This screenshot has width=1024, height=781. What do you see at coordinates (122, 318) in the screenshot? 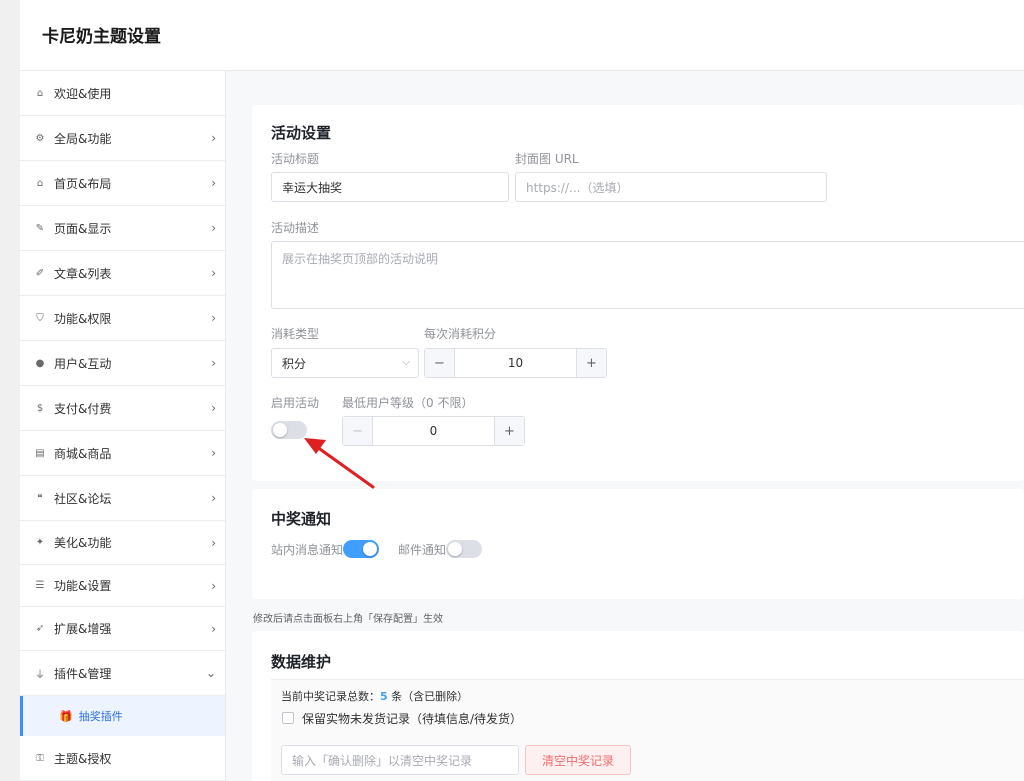
I see `sidebar-item-permissions: ⛉ 功能&权限 ›` at bounding box center [122, 318].